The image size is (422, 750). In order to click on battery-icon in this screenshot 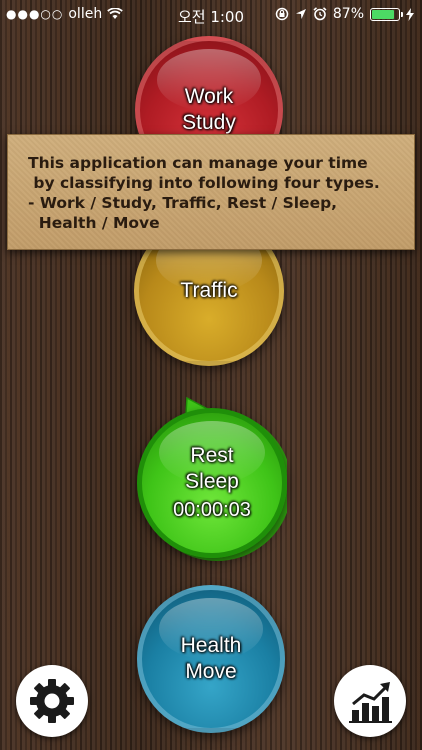, I will do `click(386, 14)`.